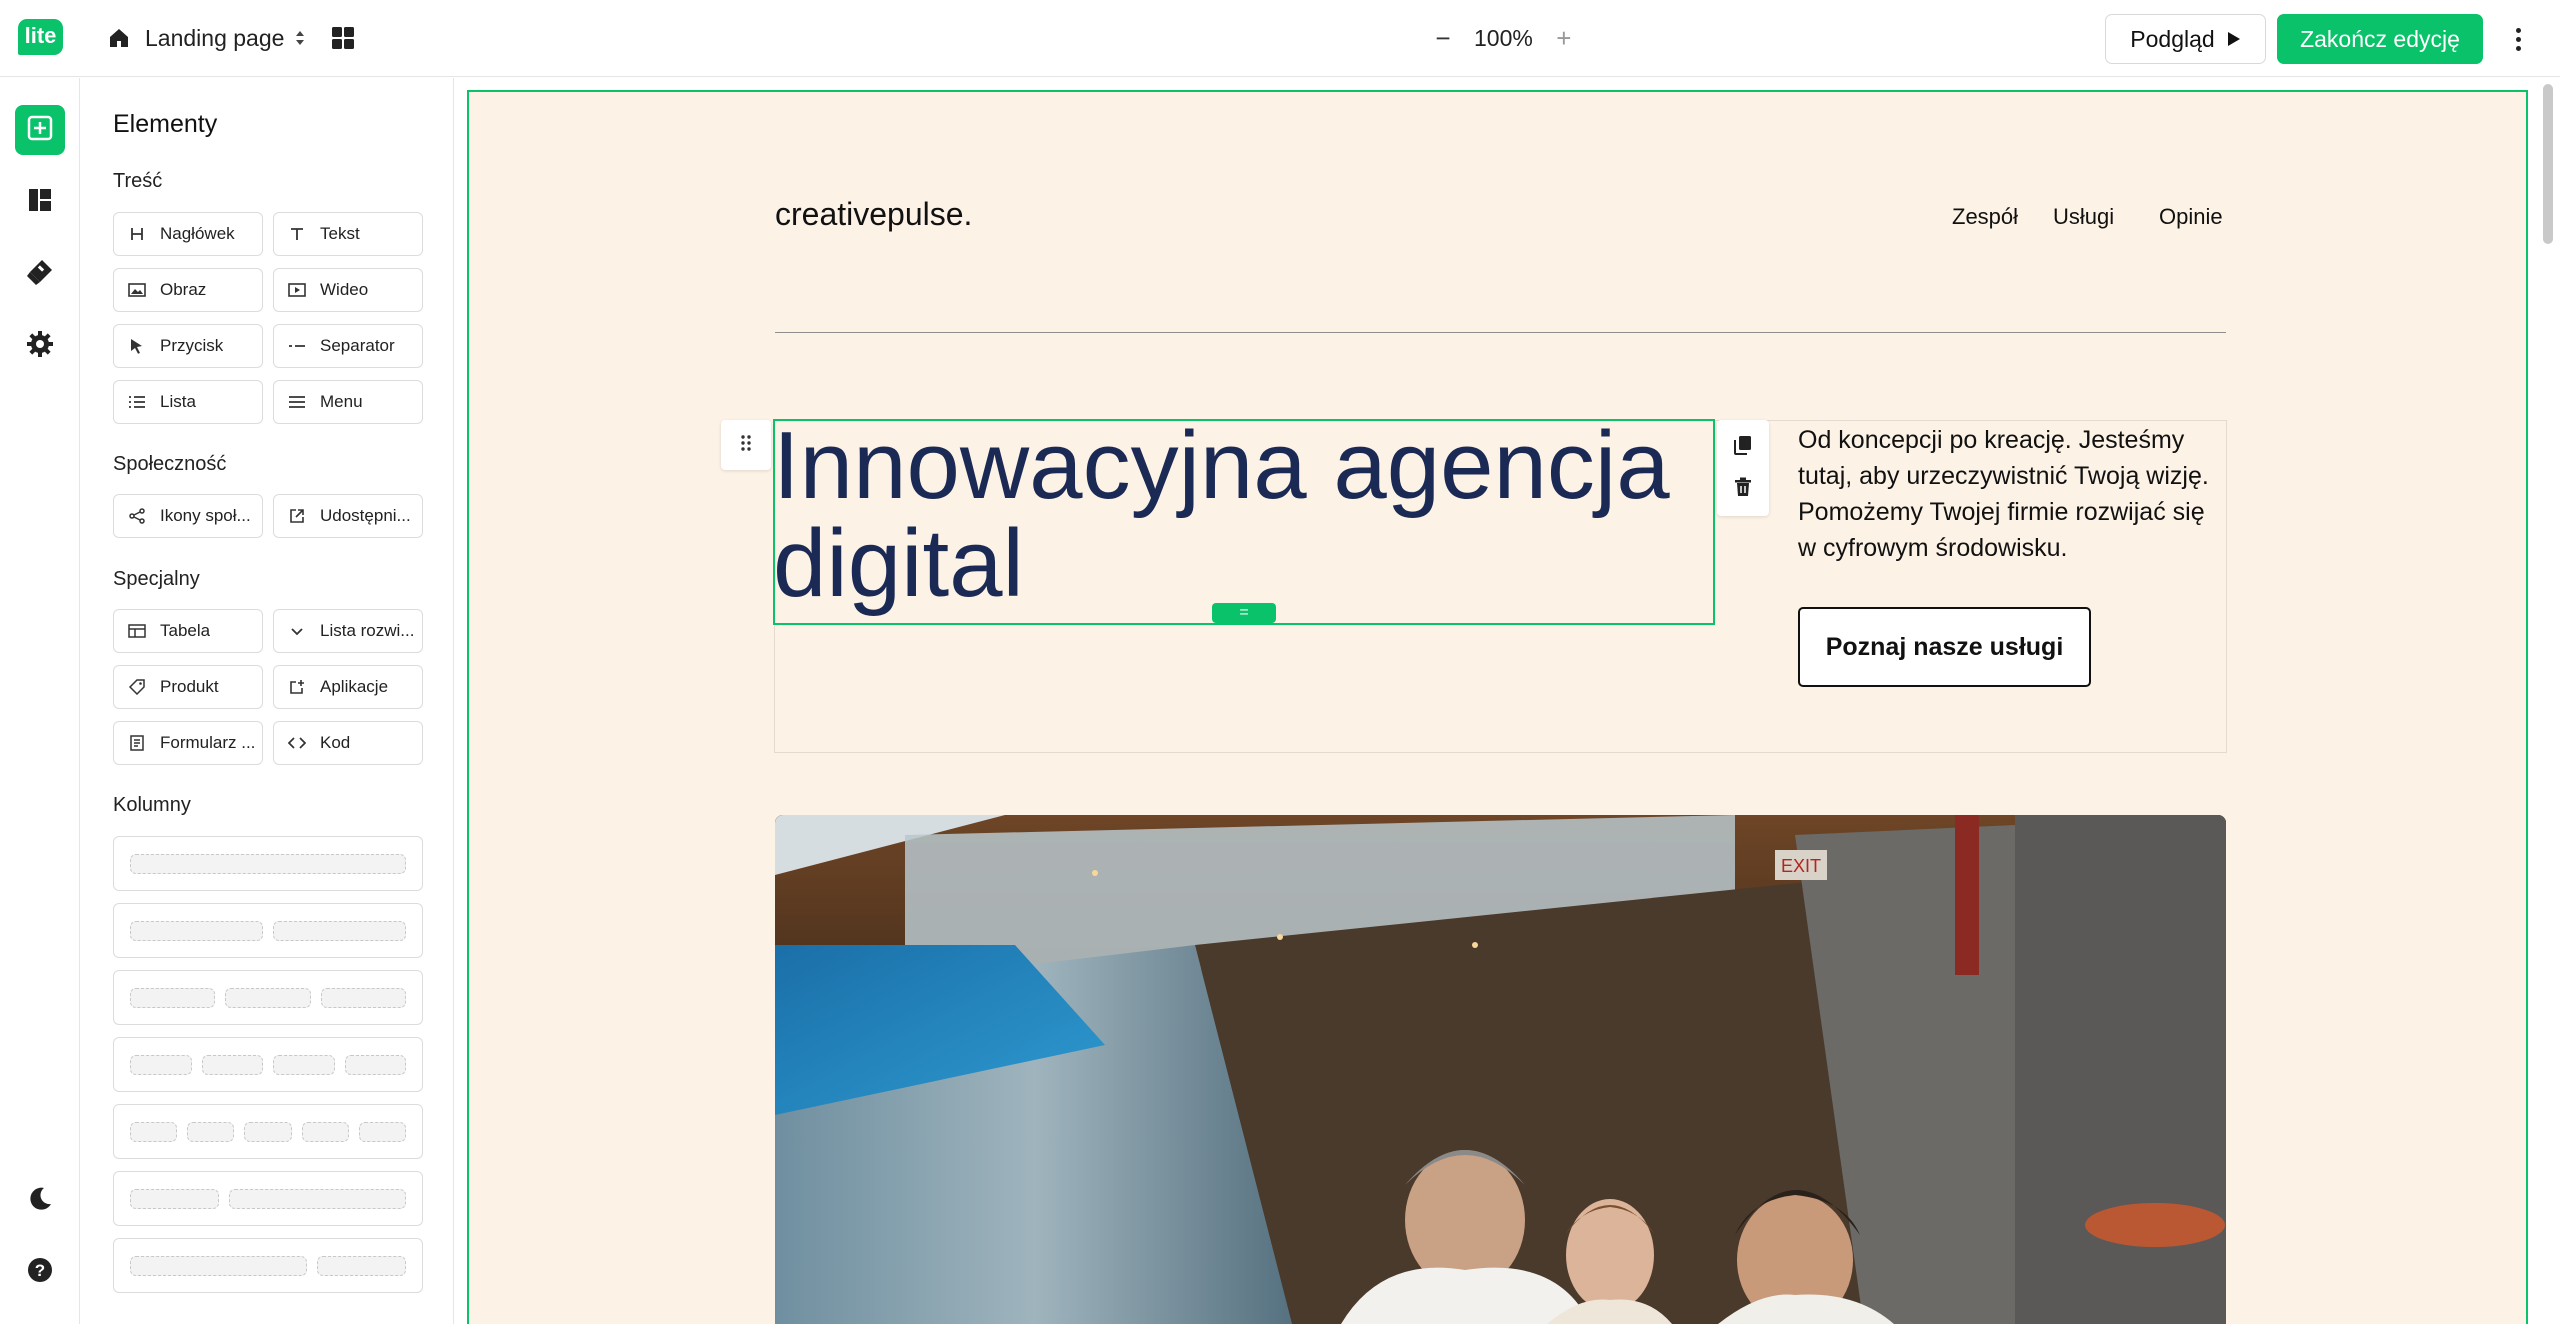 Image resolution: width=2560 pixels, height=1324 pixels. What do you see at coordinates (1244, 522) in the screenshot?
I see `selection-outline` at bounding box center [1244, 522].